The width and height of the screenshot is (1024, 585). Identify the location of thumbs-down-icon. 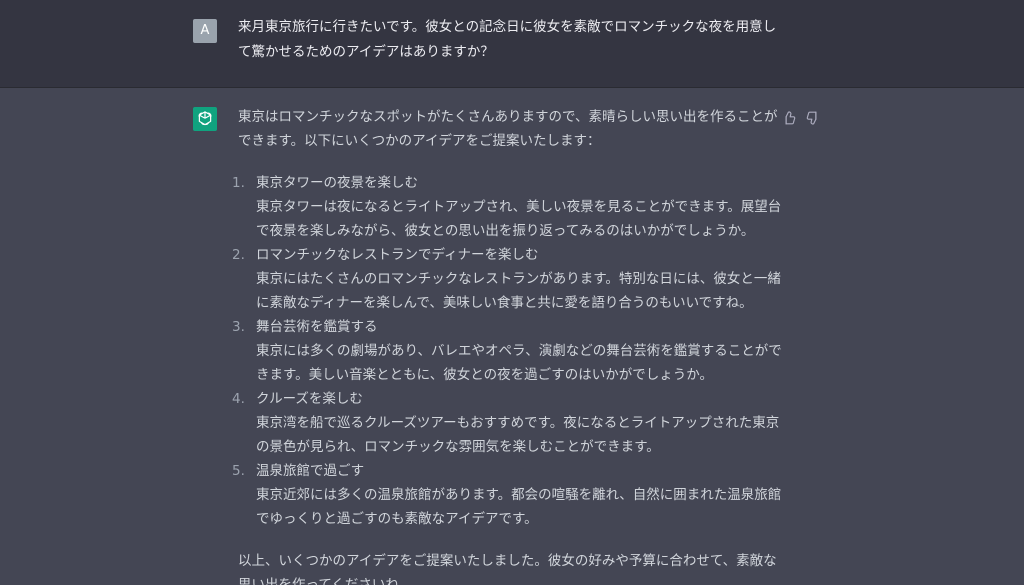
(813, 118).